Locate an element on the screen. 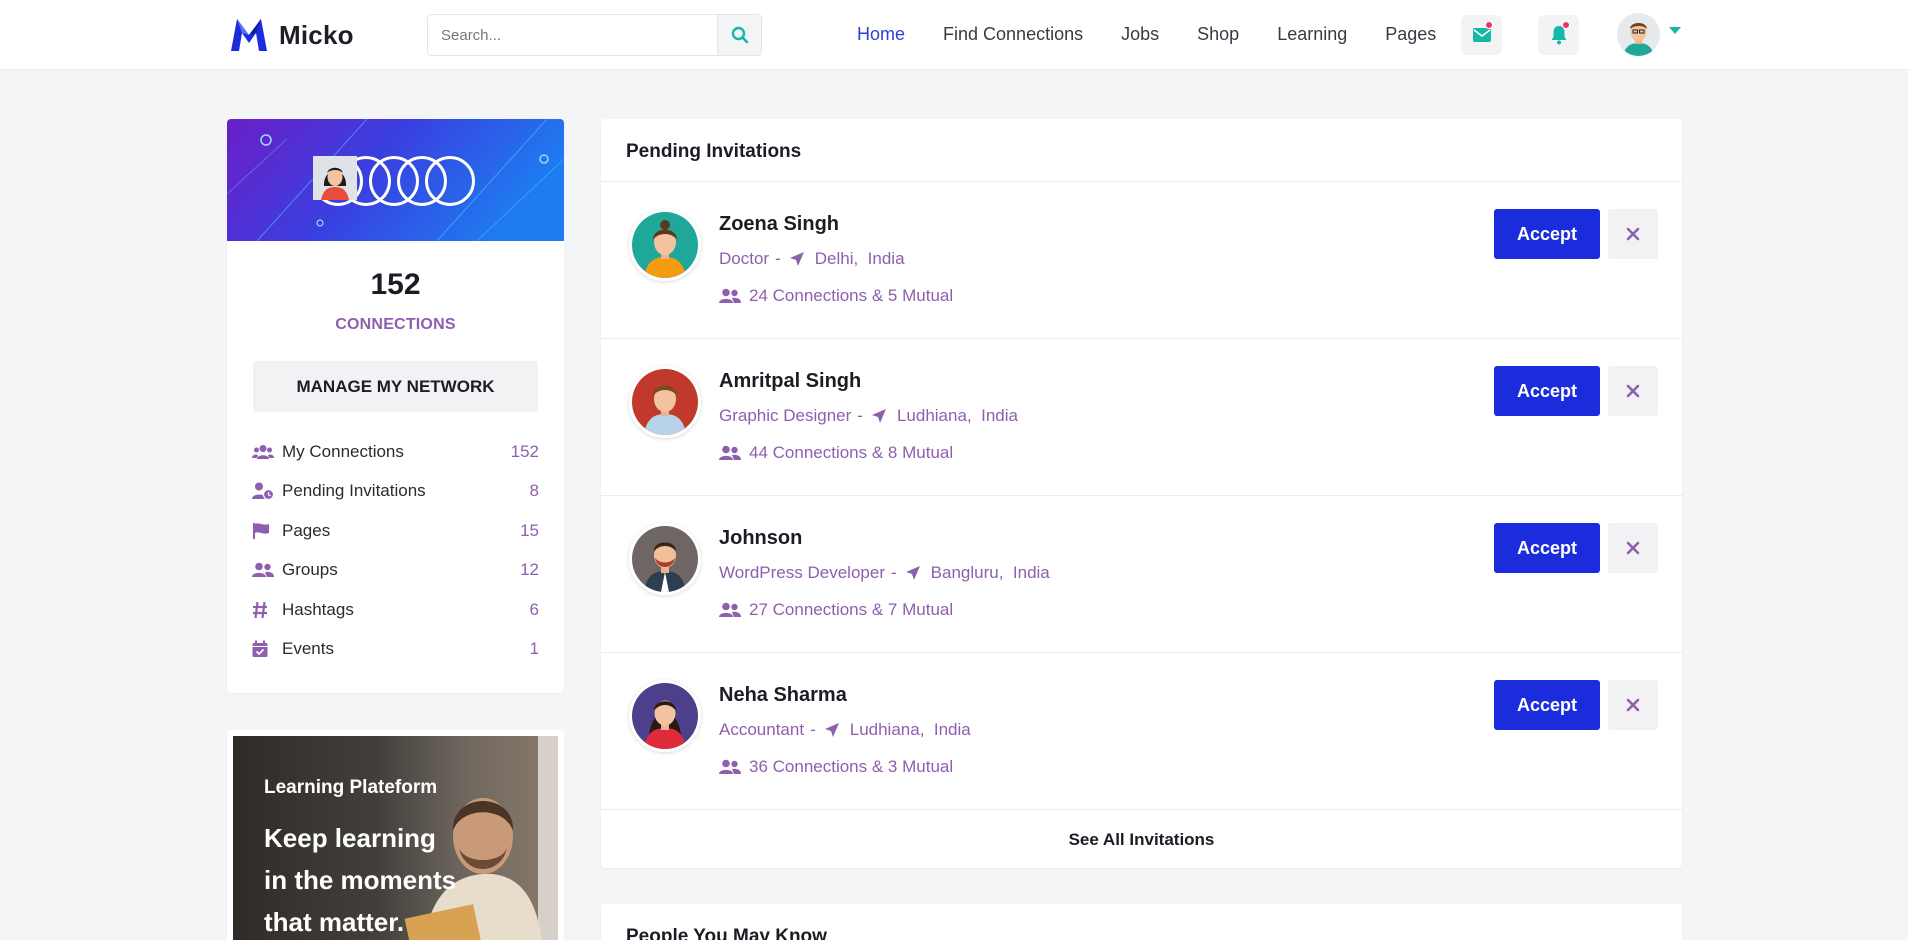 The height and width of the screenshot is (940, 1908). manage-network-button: MANAGE MY NETWORK is located at coordinates (395, 386).